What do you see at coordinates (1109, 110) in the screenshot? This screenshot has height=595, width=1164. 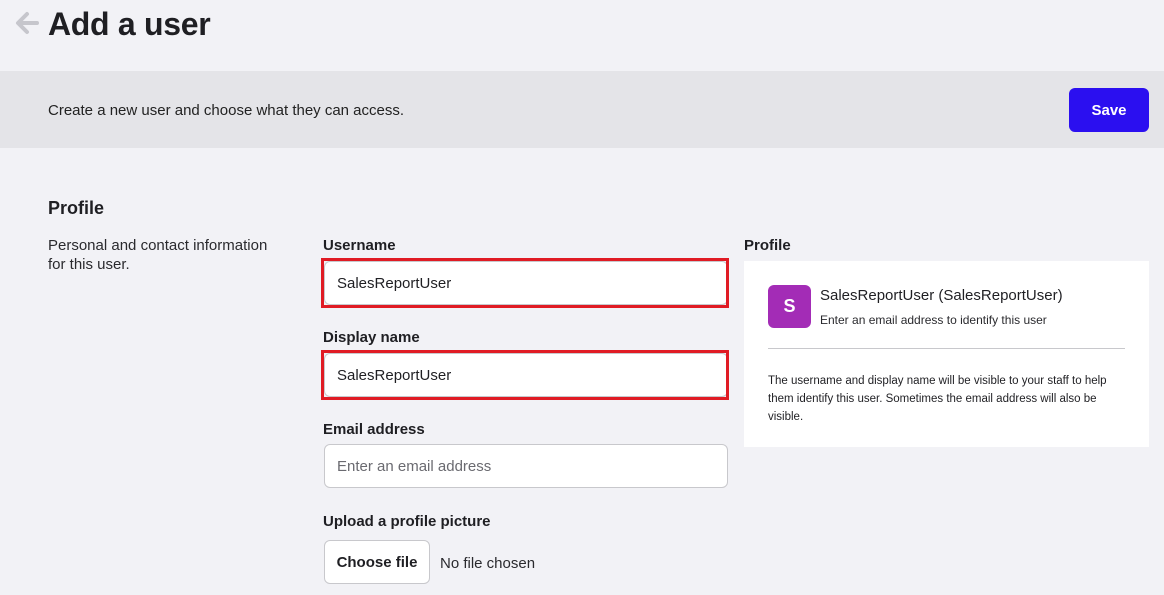 I see `save-button: Save` at bounding box center [1109, 110].